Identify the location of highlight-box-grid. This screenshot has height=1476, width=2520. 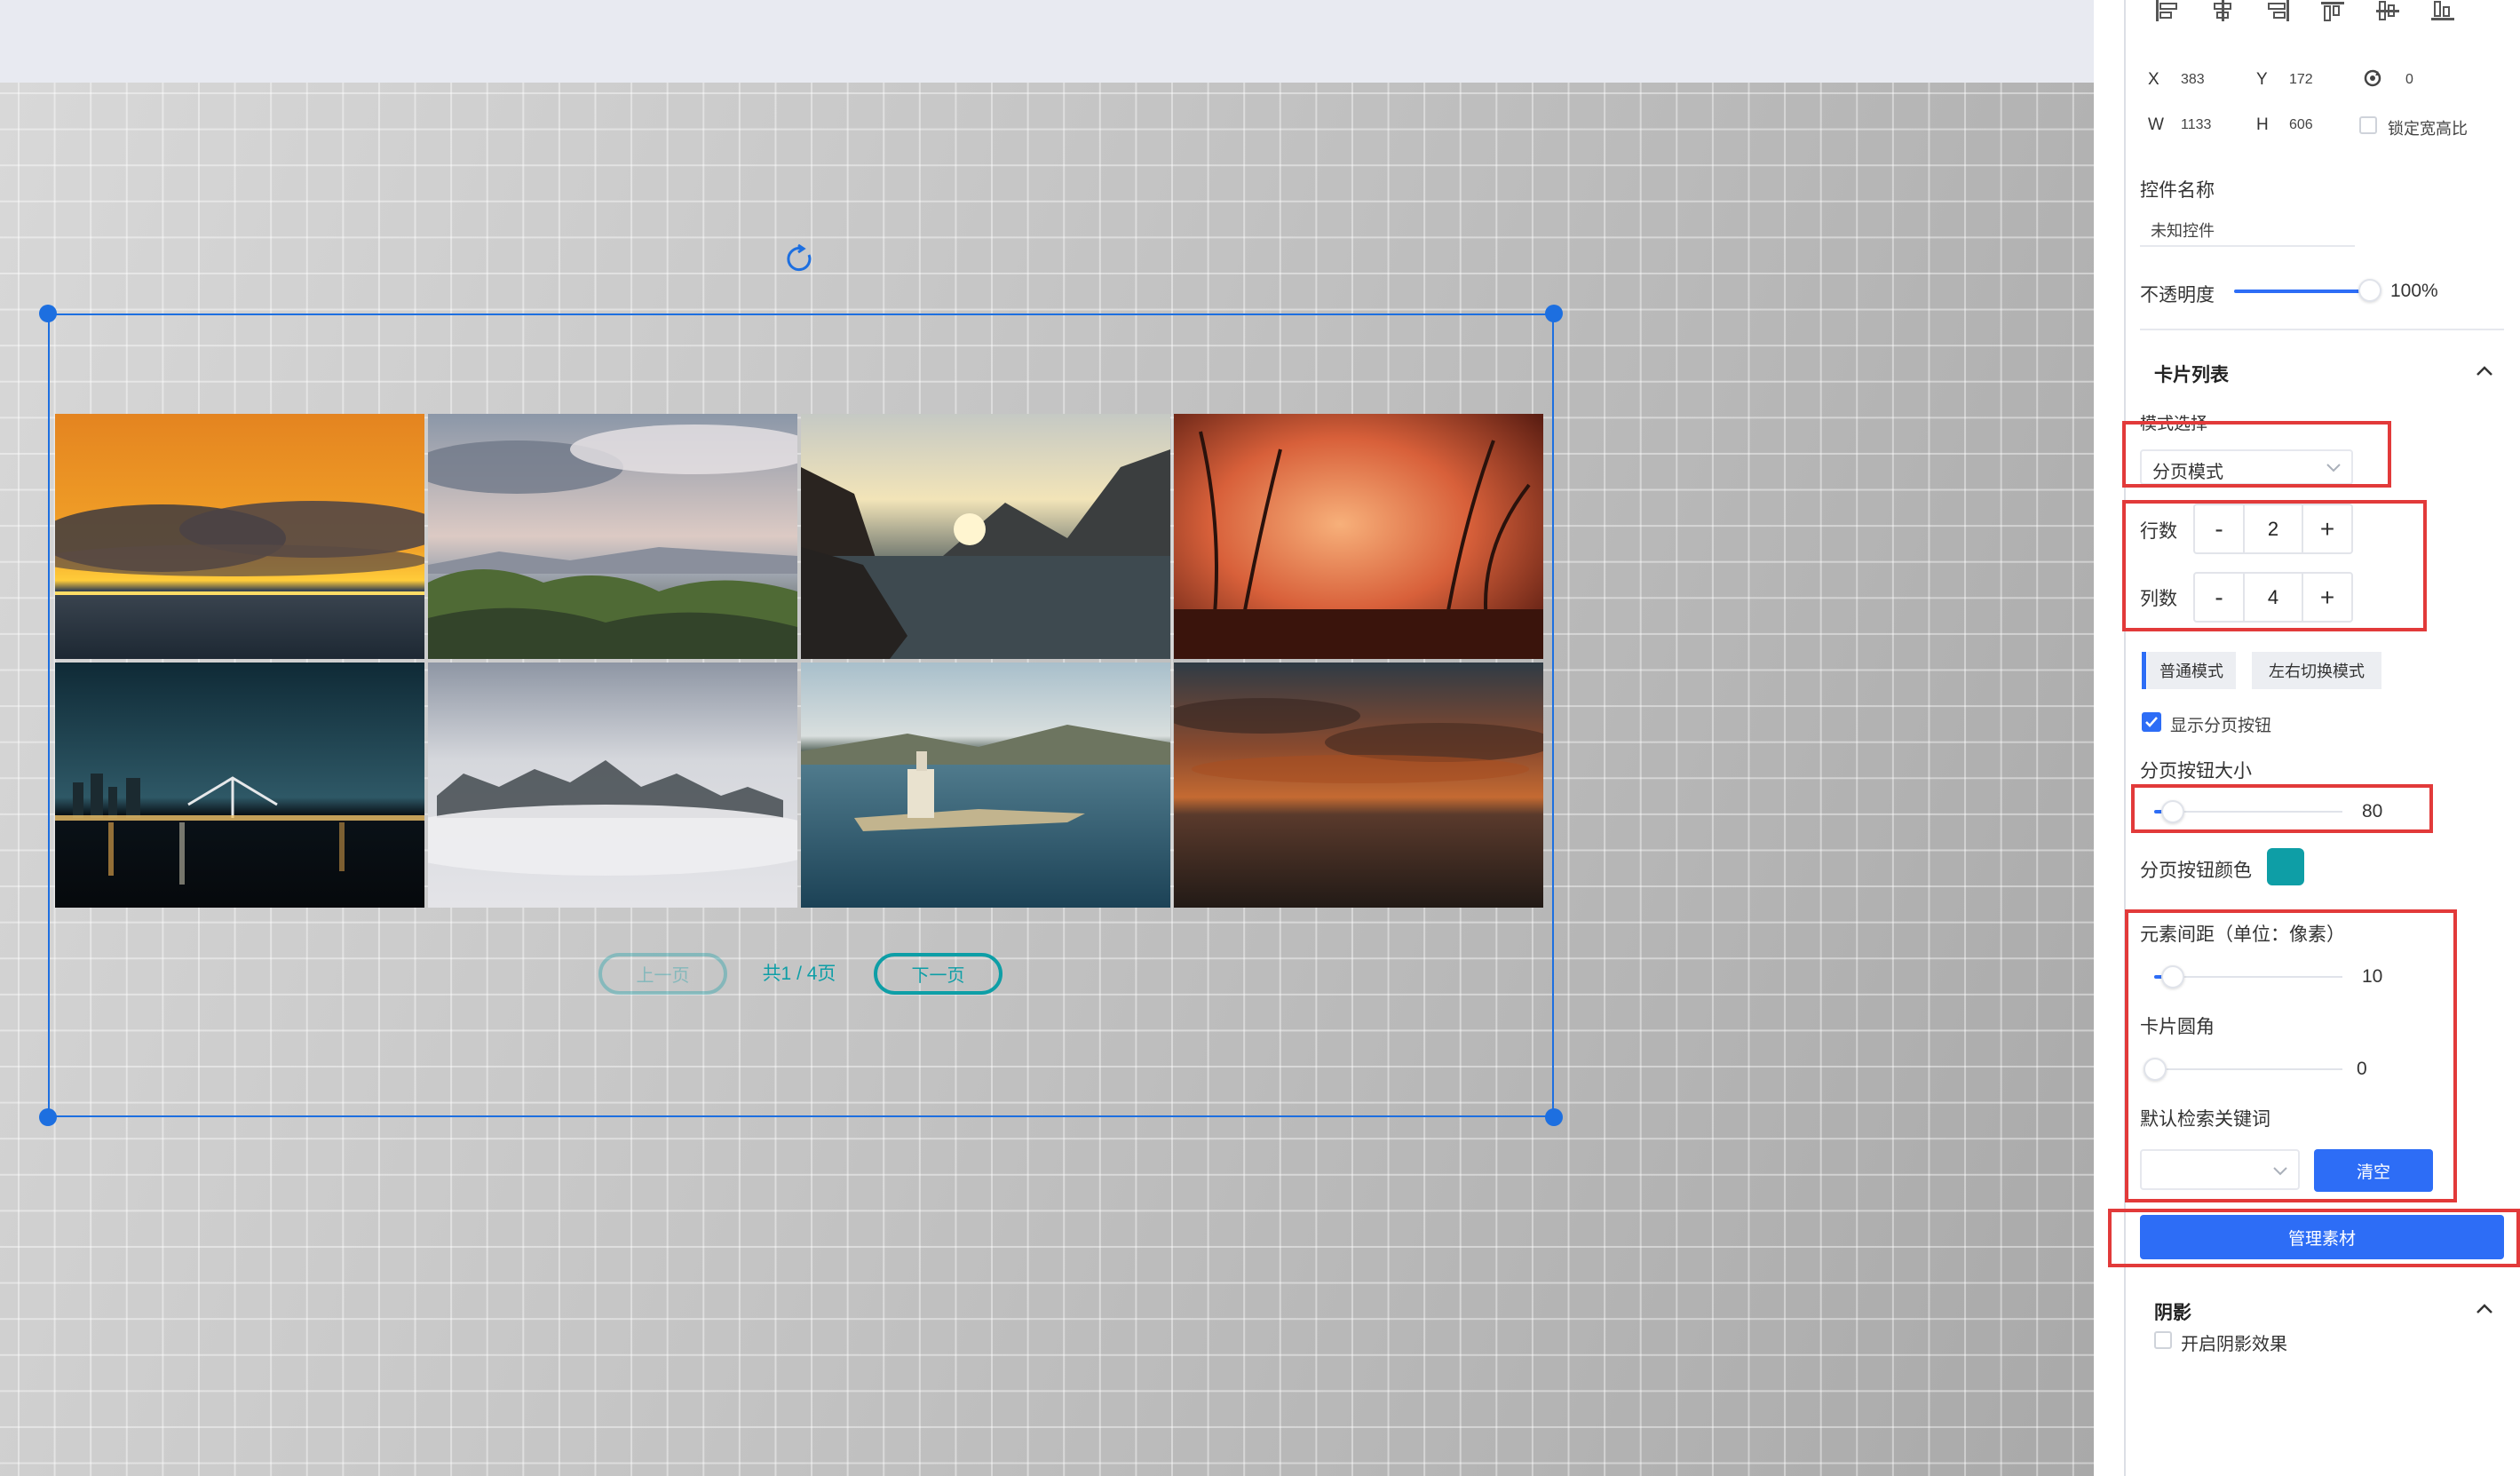
(2274, 565).